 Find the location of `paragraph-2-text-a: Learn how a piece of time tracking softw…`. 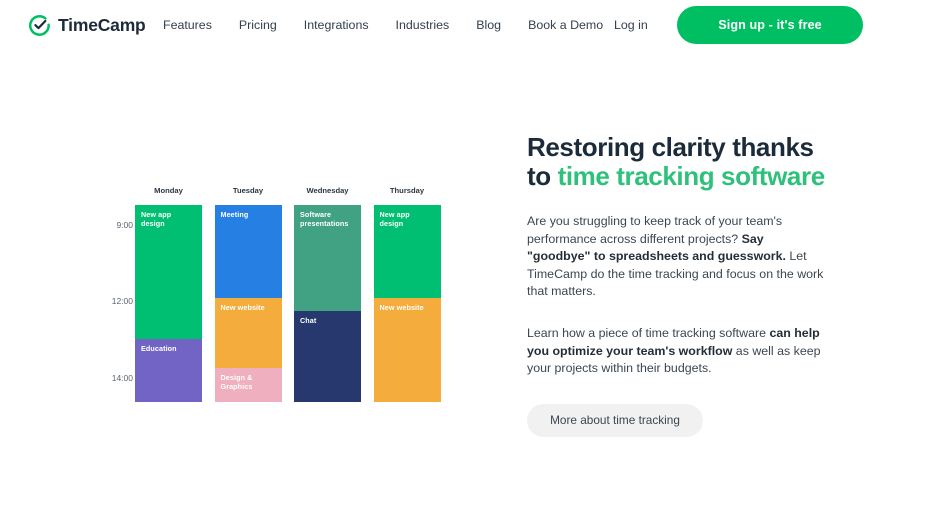

paragraph-2-text-a: Learn how a piece of time tracking softw… is located at coordinates (648, 332).